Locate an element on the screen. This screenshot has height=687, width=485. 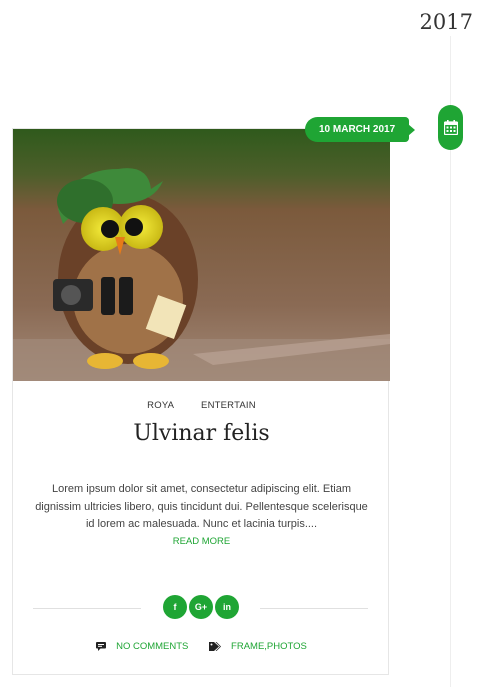
calendar-icon is located at coordinates (450, 127).